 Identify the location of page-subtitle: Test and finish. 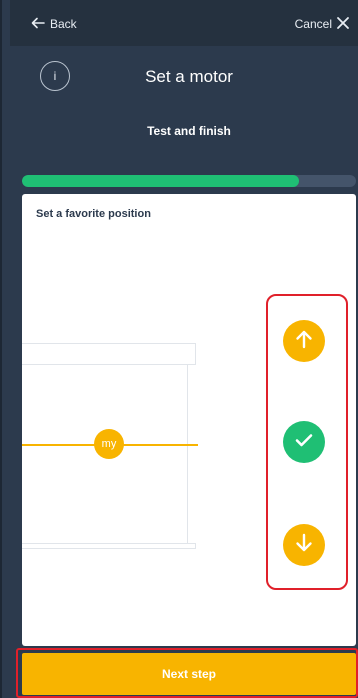
(189, 131).